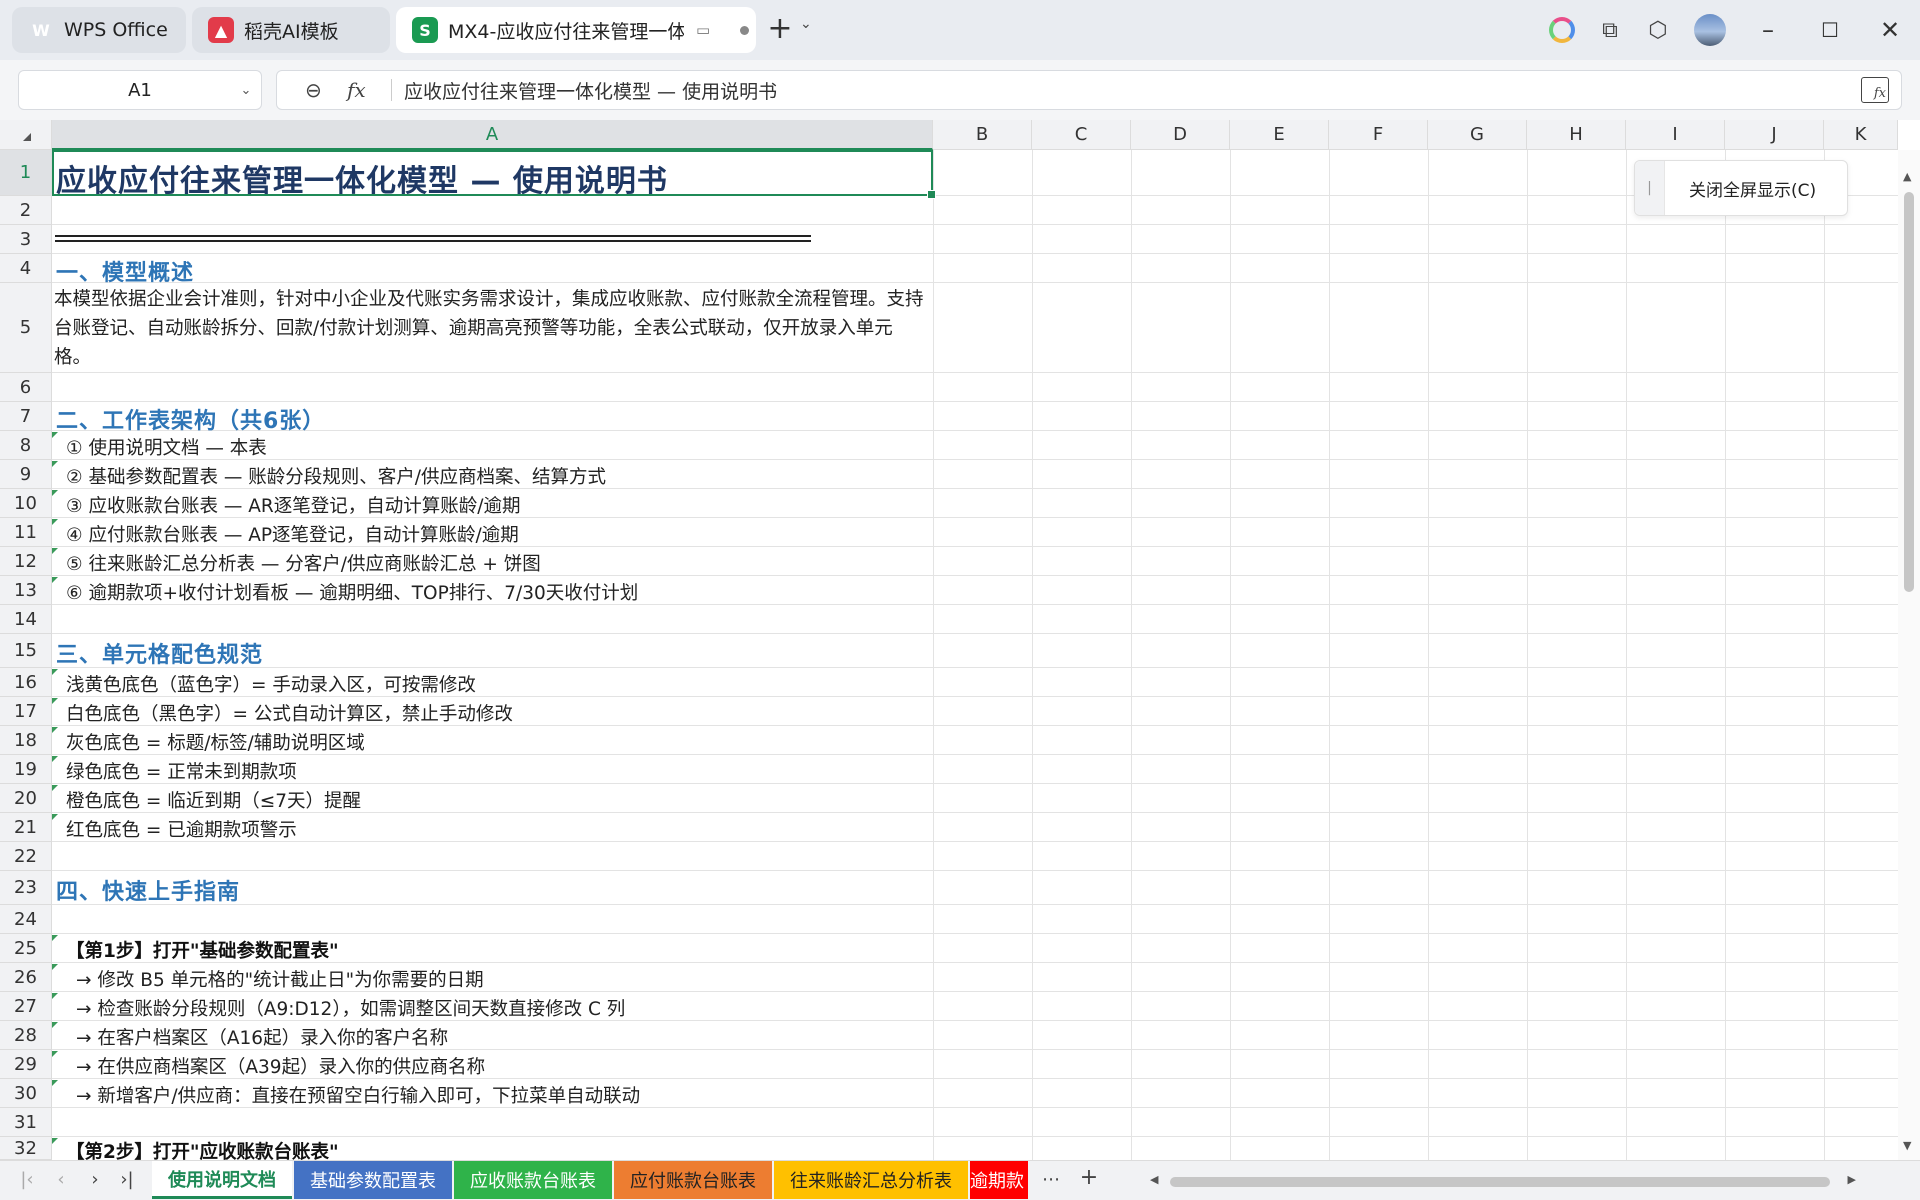 The image size is (1920, 1200). Describe the element at coordinates (1852, 1179) in the screenshot. I see `scroll-right-icon: ▶` at that location.